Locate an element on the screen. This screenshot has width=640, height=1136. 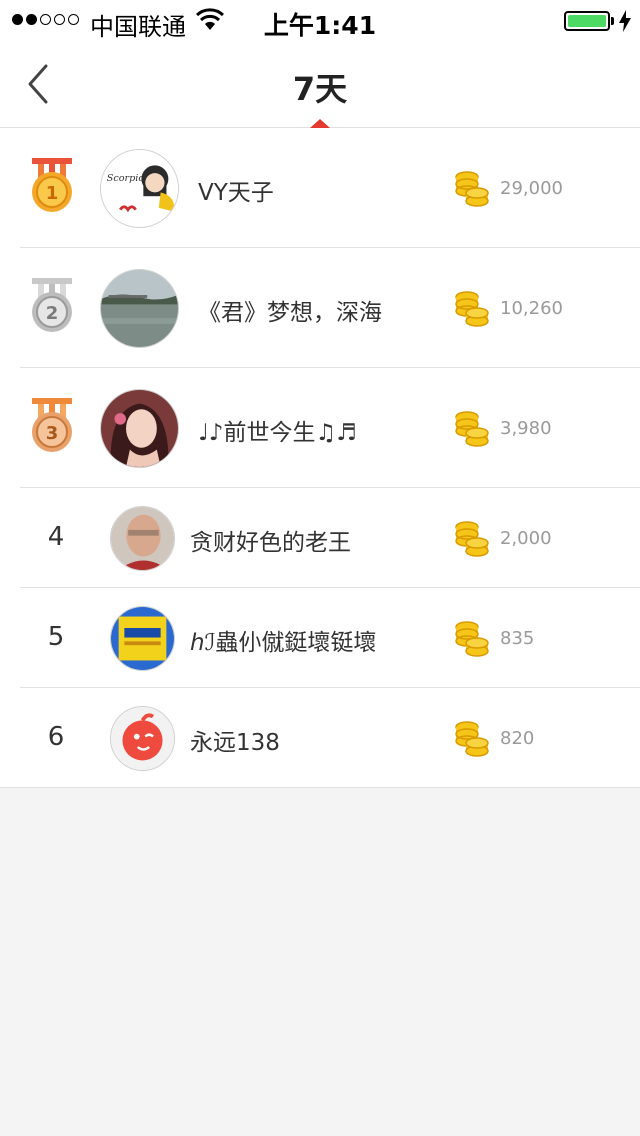
battery-icon is located at coordinates (587, 21).